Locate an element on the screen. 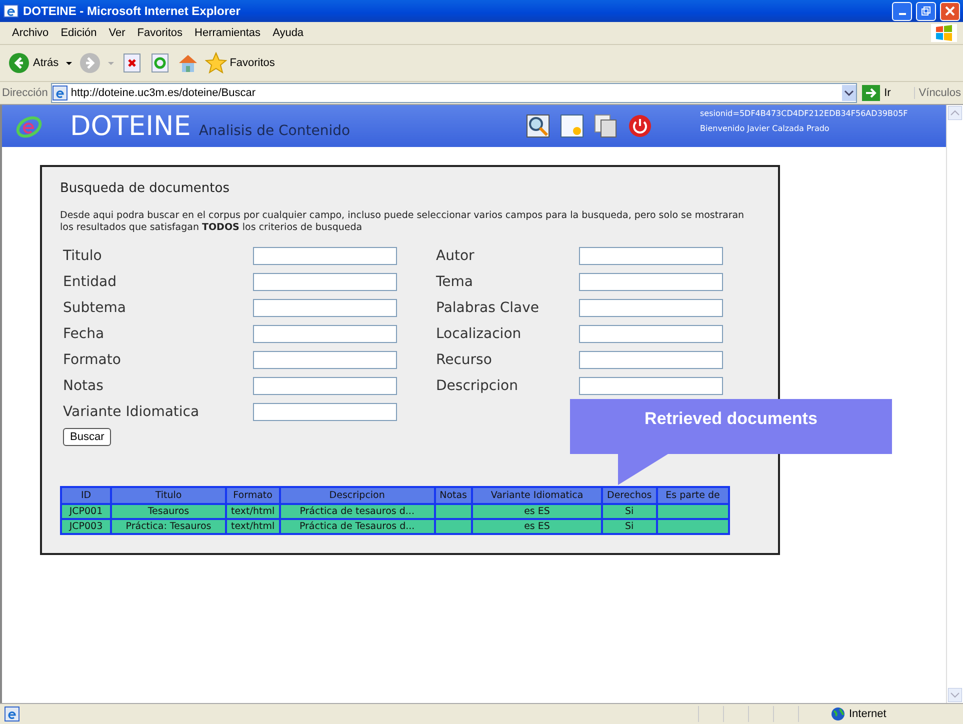 The width and height of the screenshot is (963, 724). star-icon is located at coordinates (215, 63).